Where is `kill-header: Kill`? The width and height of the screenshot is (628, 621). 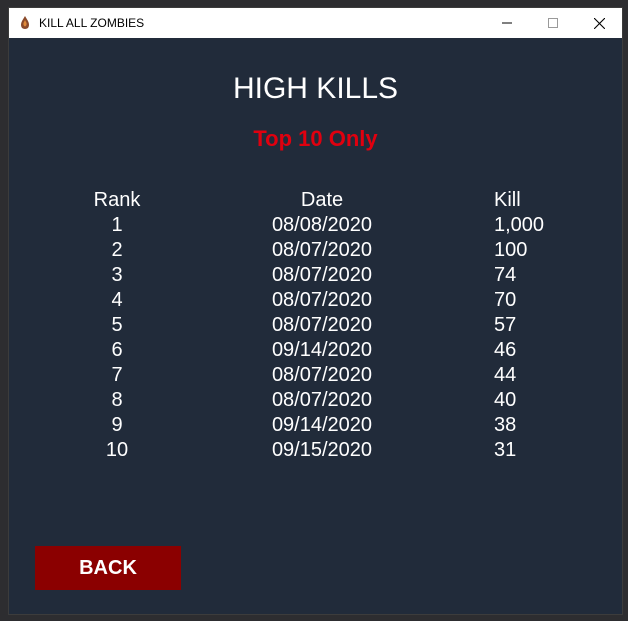 kill-header: Kill is located at coordinates (507, 200).